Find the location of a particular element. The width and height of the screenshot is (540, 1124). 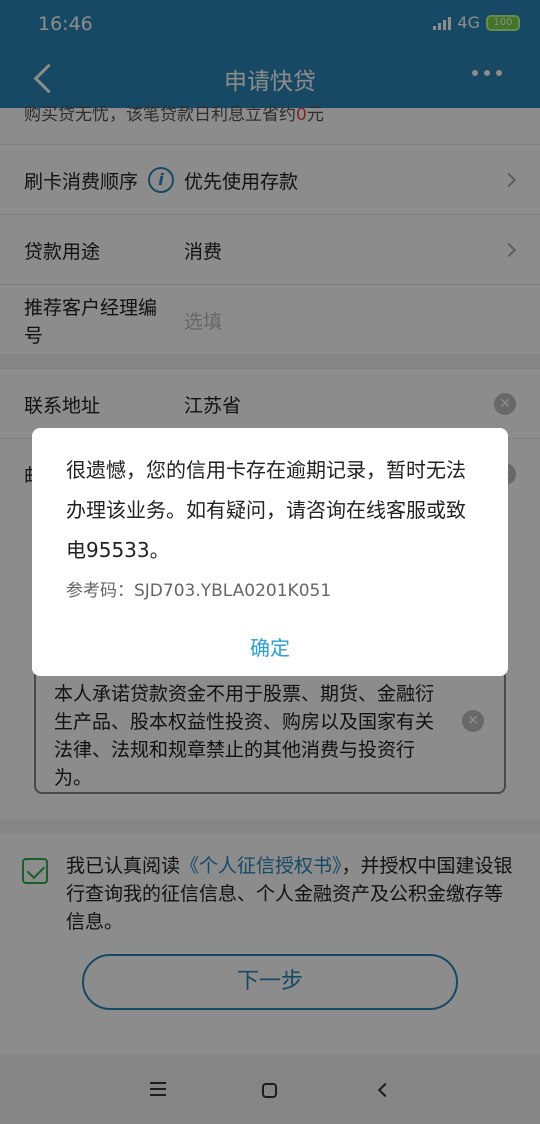

confirm-button: 确定 is located at coordinates (270, 646).